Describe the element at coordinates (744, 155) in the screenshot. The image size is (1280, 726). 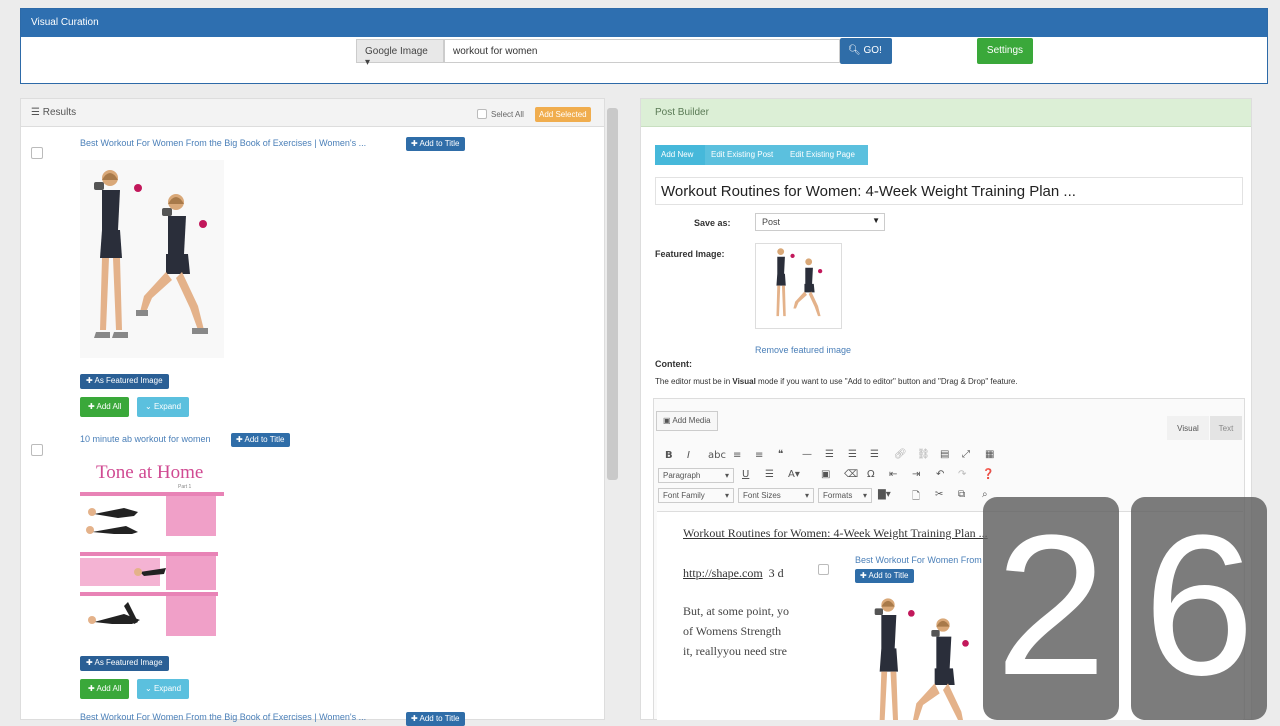
I see `tab-edit-existing-post: Edit Existing Post` at that location.